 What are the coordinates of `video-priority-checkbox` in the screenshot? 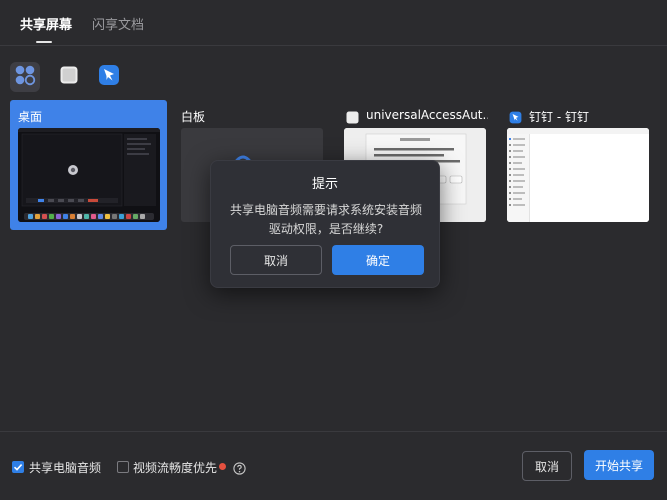 It's located at (123, 467).